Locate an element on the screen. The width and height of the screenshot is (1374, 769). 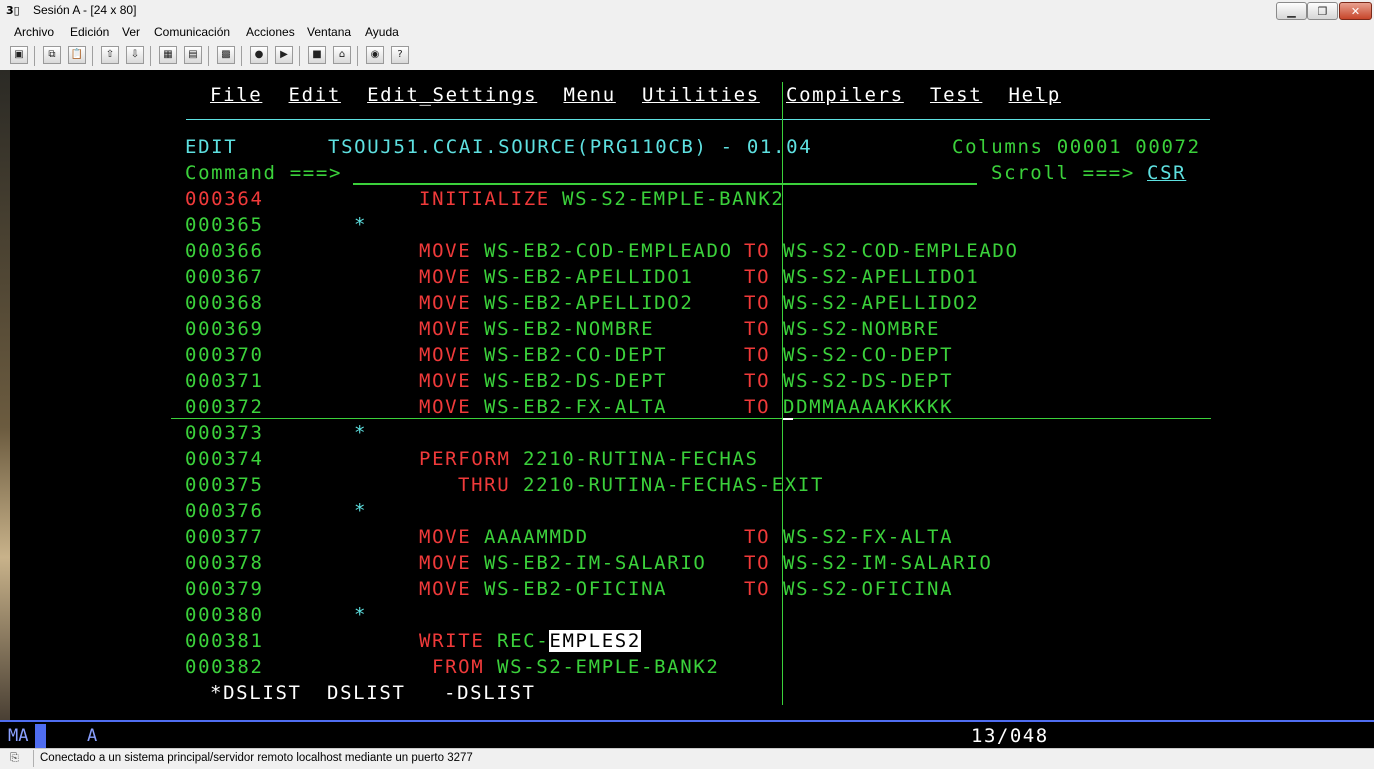
line-number: 000368 is located at coordinates (224, 303).